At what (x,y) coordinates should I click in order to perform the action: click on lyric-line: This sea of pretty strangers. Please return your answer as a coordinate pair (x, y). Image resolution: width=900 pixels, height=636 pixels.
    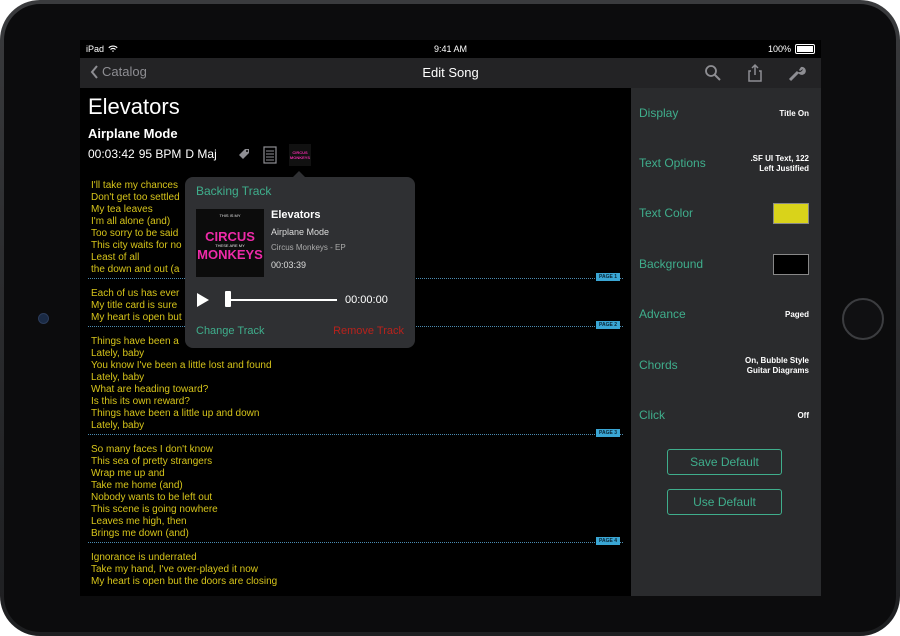
    Looking at the image, I should click on (152, 461).